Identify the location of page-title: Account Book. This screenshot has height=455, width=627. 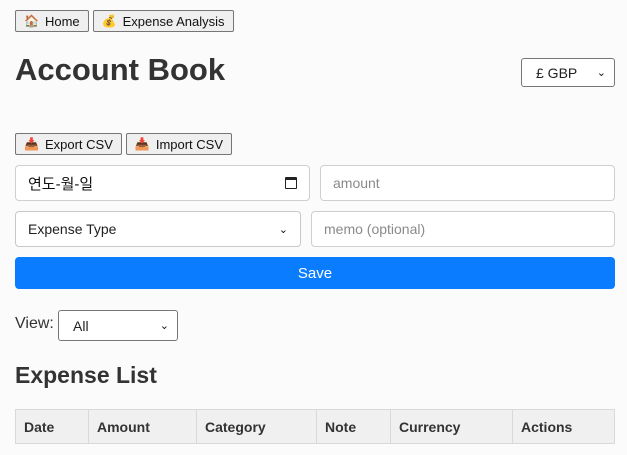
(120, 69).